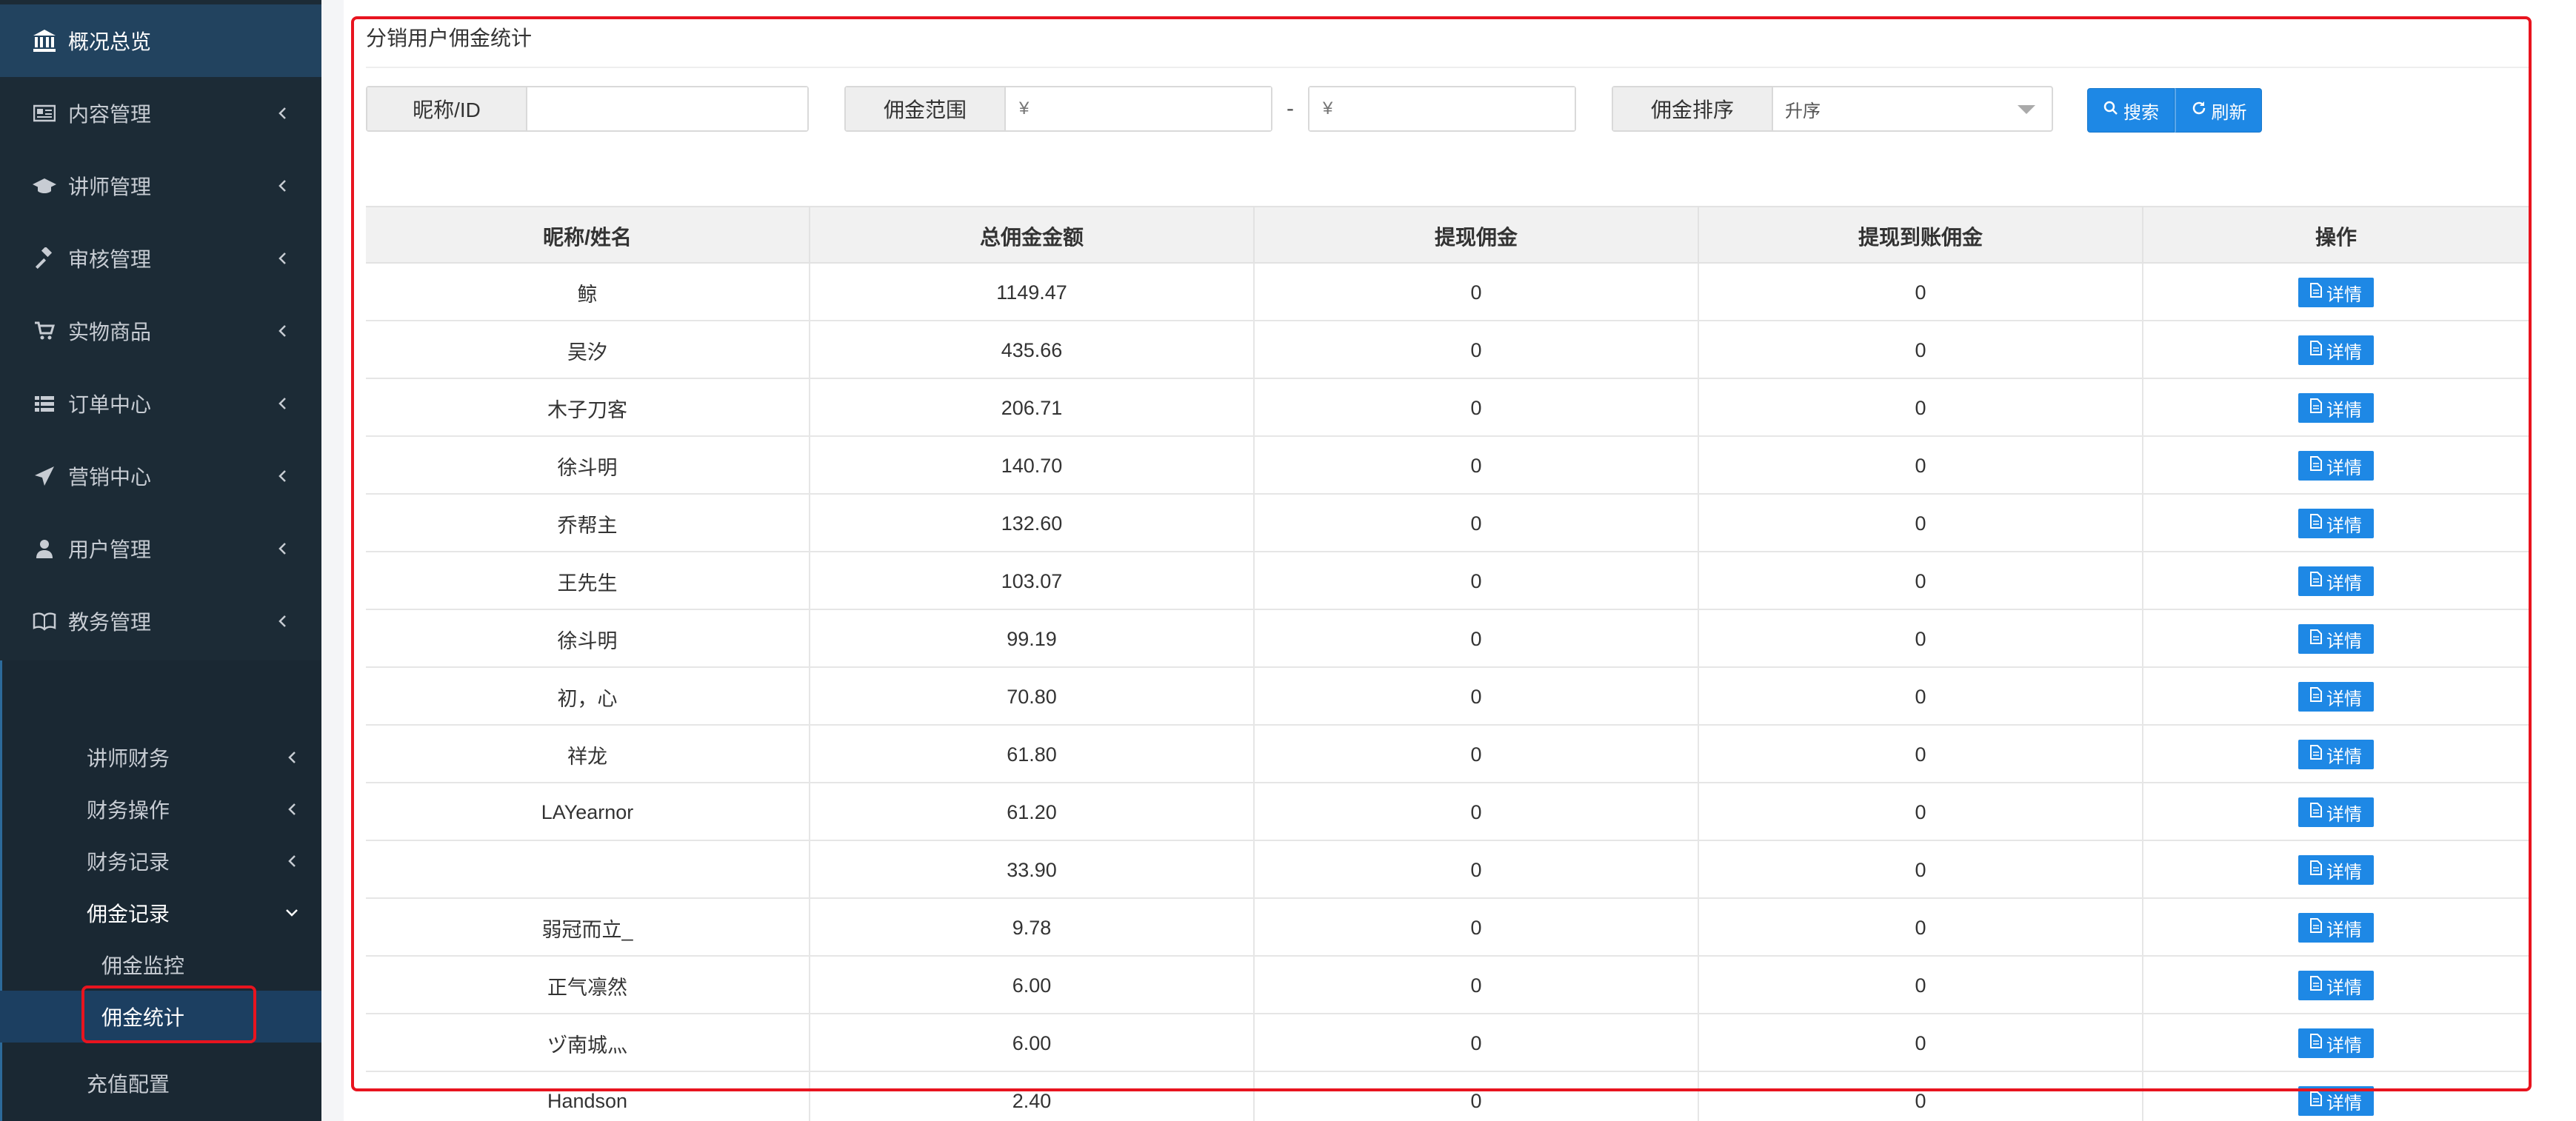 This screenshot has width=2576, height=1121. What do you see at coordinates (160, 331) in the screenshot?
I see `sidebar-item-cart: 实物商品` at bounding box center [160, 331].